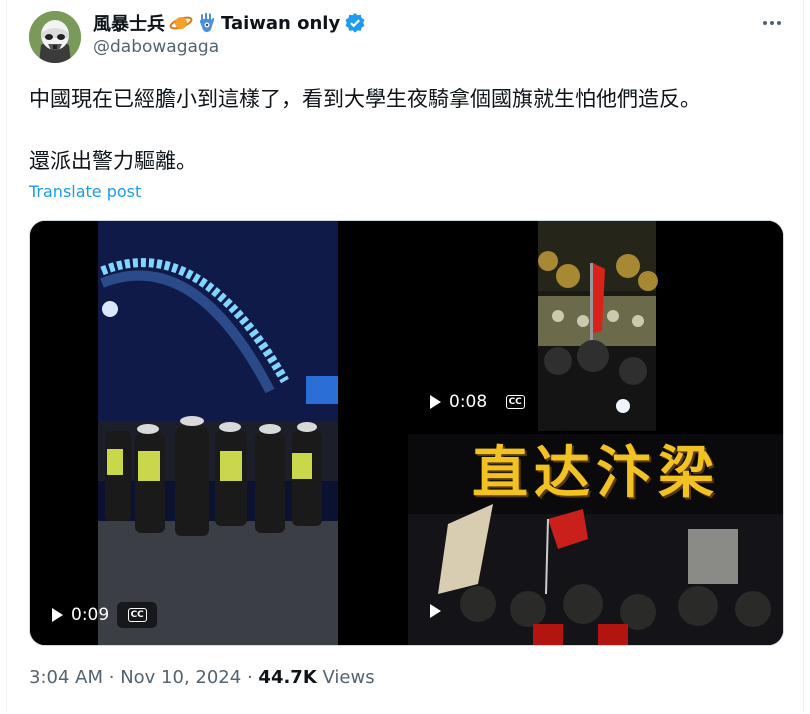 This screenshot has height=714, width=810. I want to click on video-2-controls: 0:08 CC, so click(483, 402).